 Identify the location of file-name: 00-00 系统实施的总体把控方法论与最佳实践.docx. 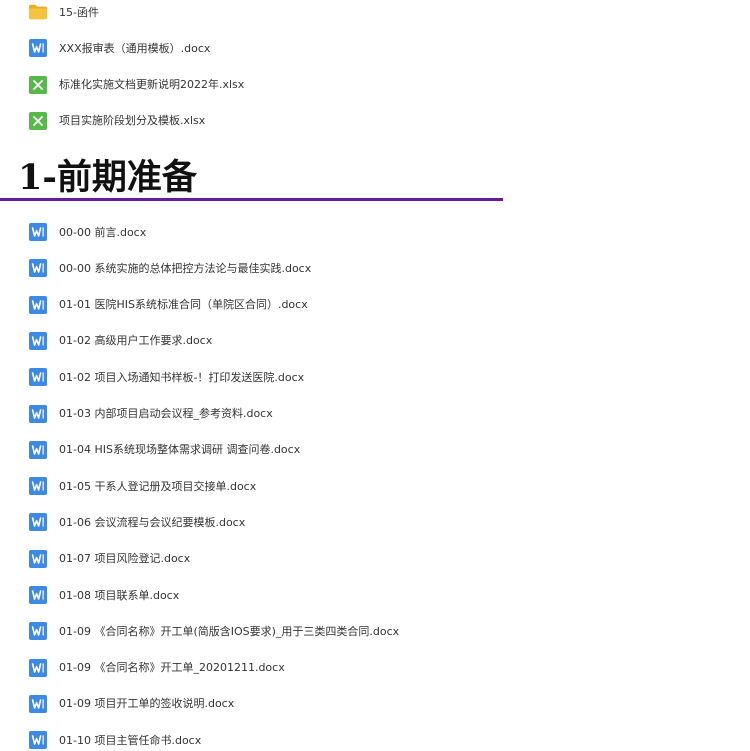
(185, 268).